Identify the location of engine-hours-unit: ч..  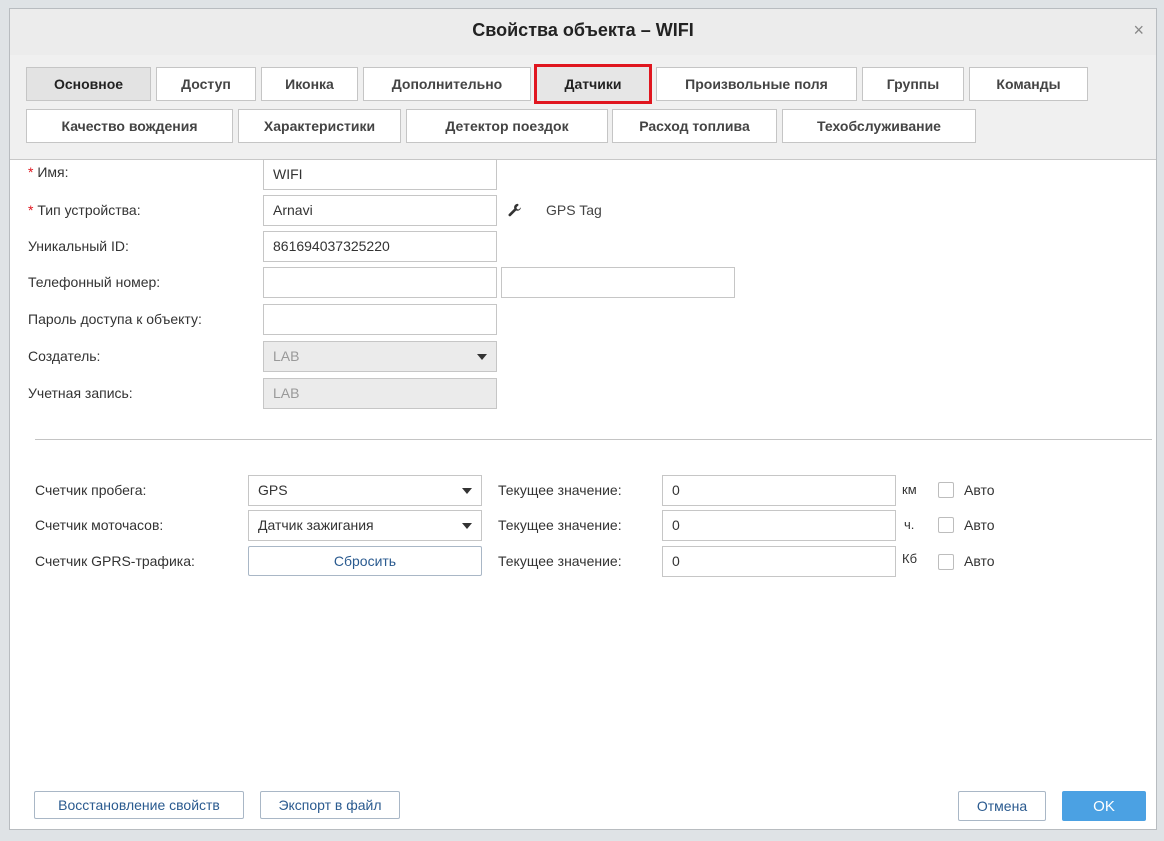
(909, 524).